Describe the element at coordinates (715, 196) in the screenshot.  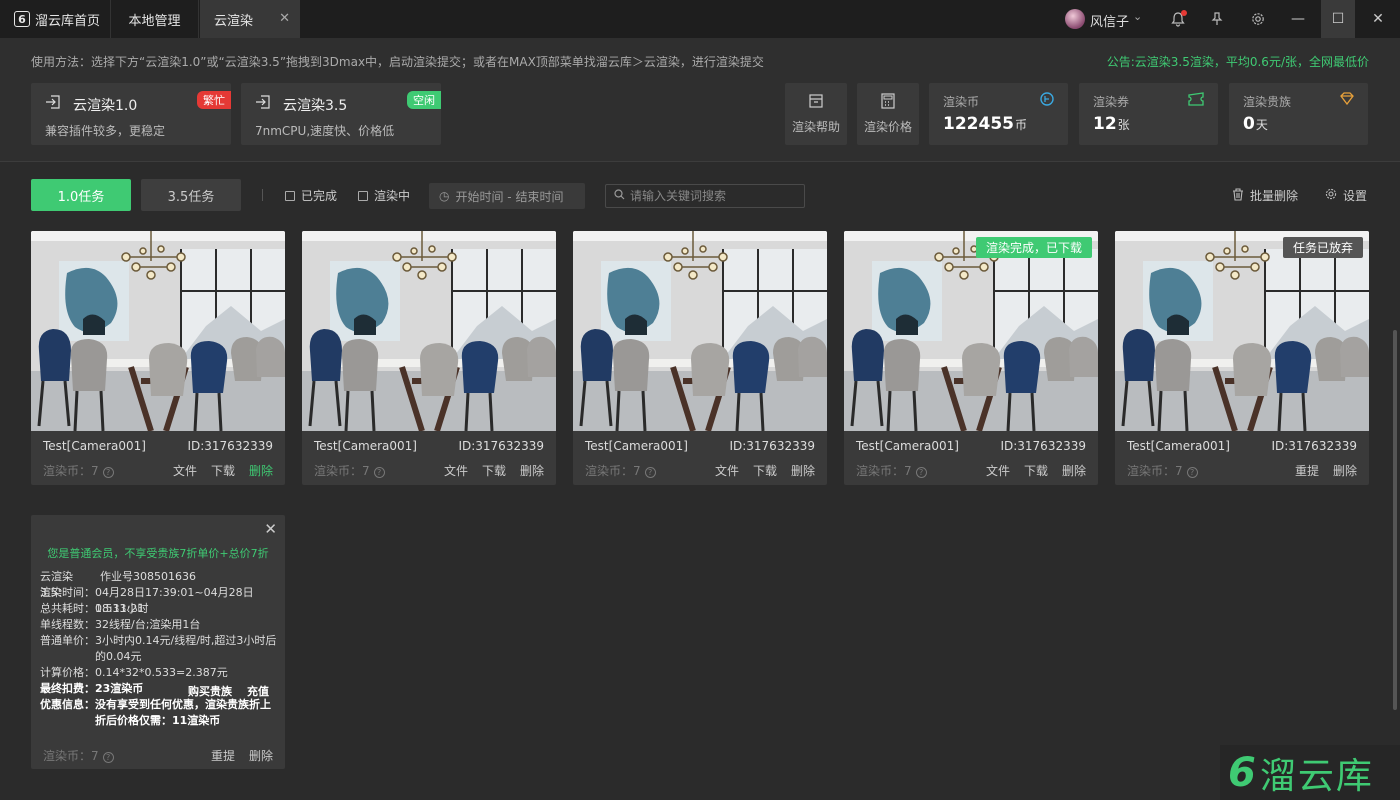
I see `search-input` at that location.